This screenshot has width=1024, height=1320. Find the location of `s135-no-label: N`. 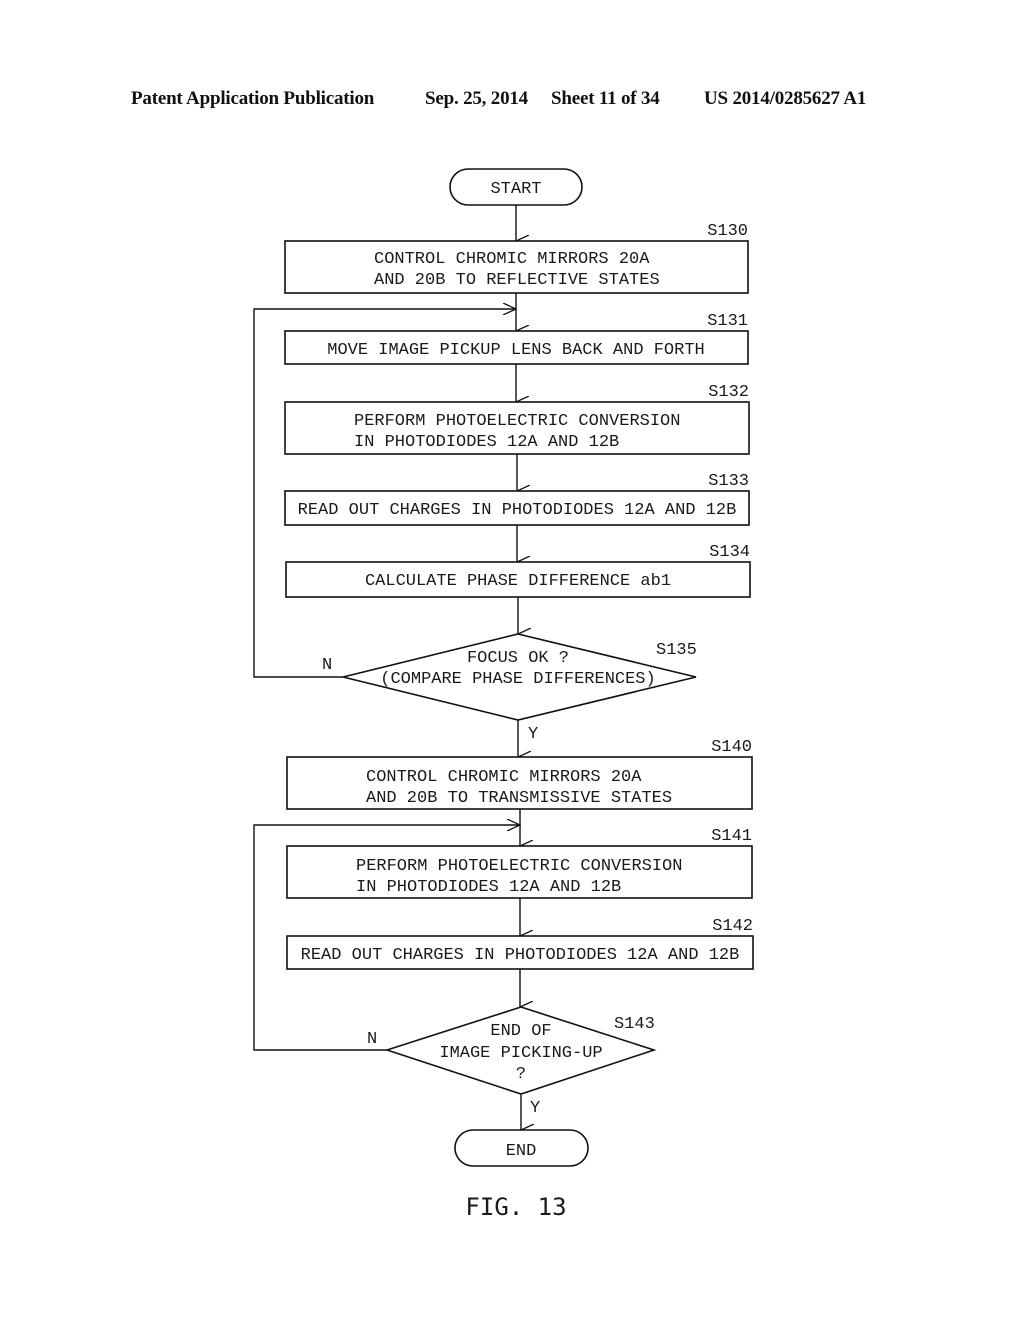

s135-no-label: N is located at coordinates (327, 665).